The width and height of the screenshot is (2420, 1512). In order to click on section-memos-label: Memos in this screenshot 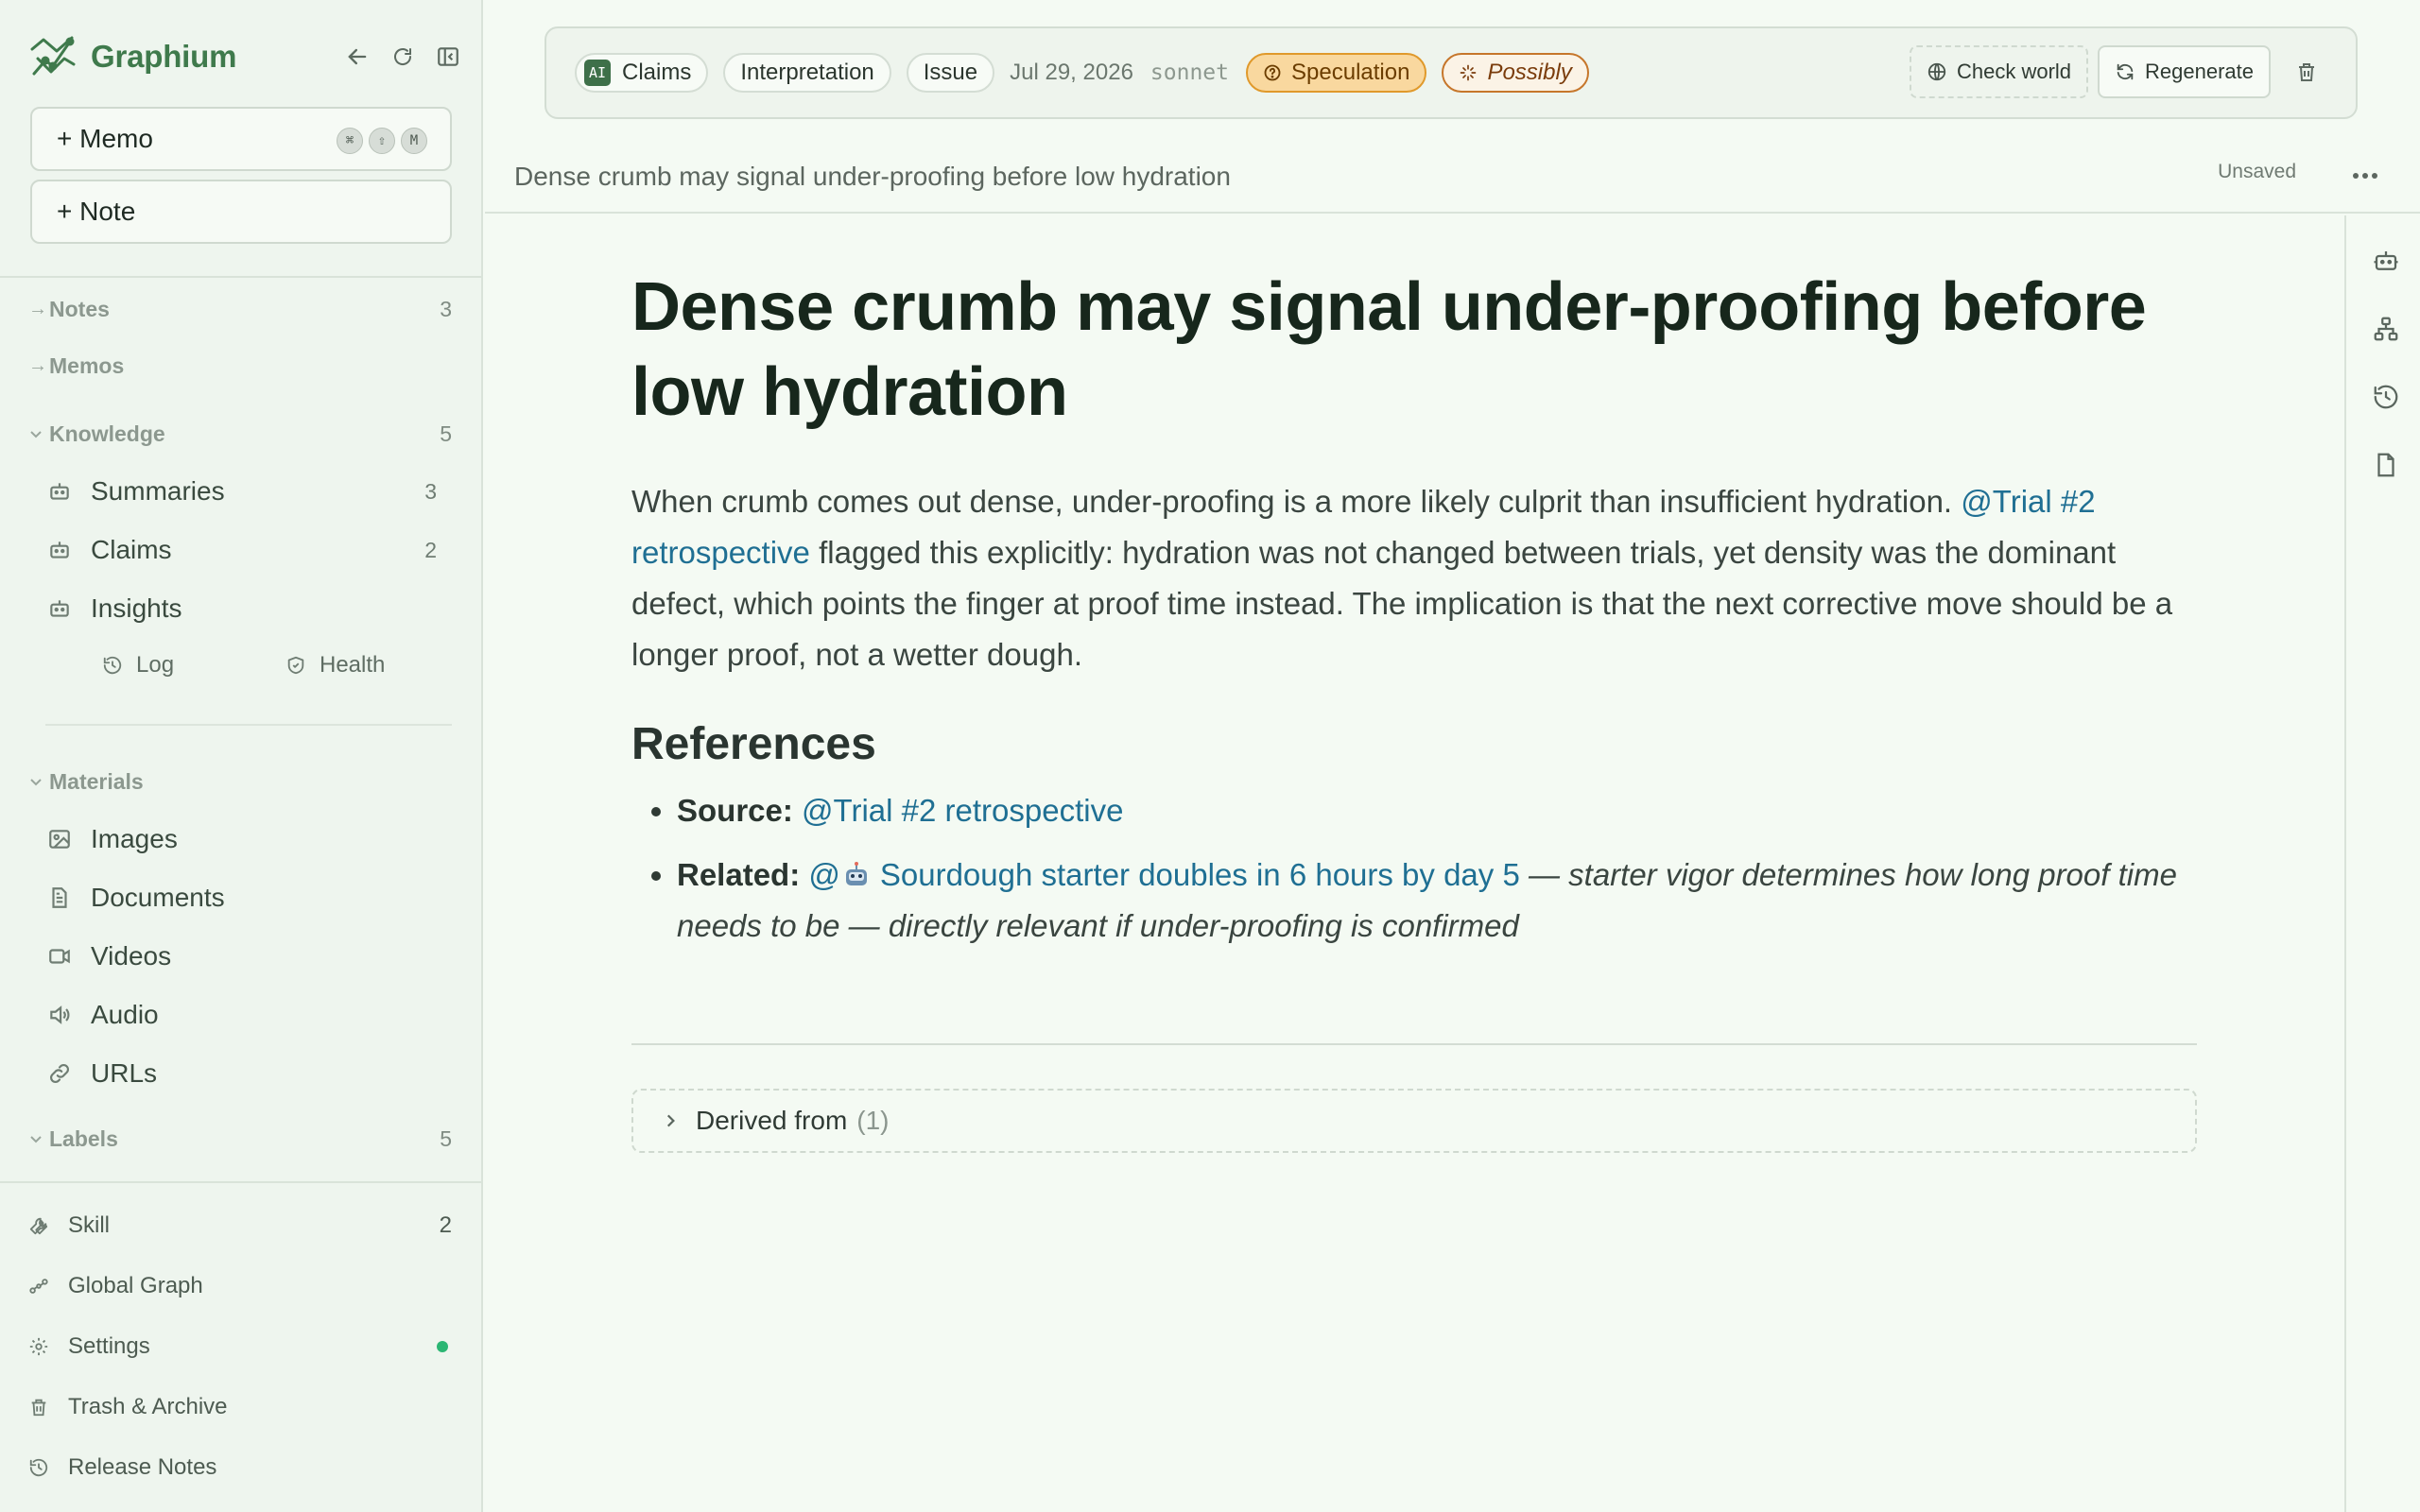, I will do `click(87, 365)`.